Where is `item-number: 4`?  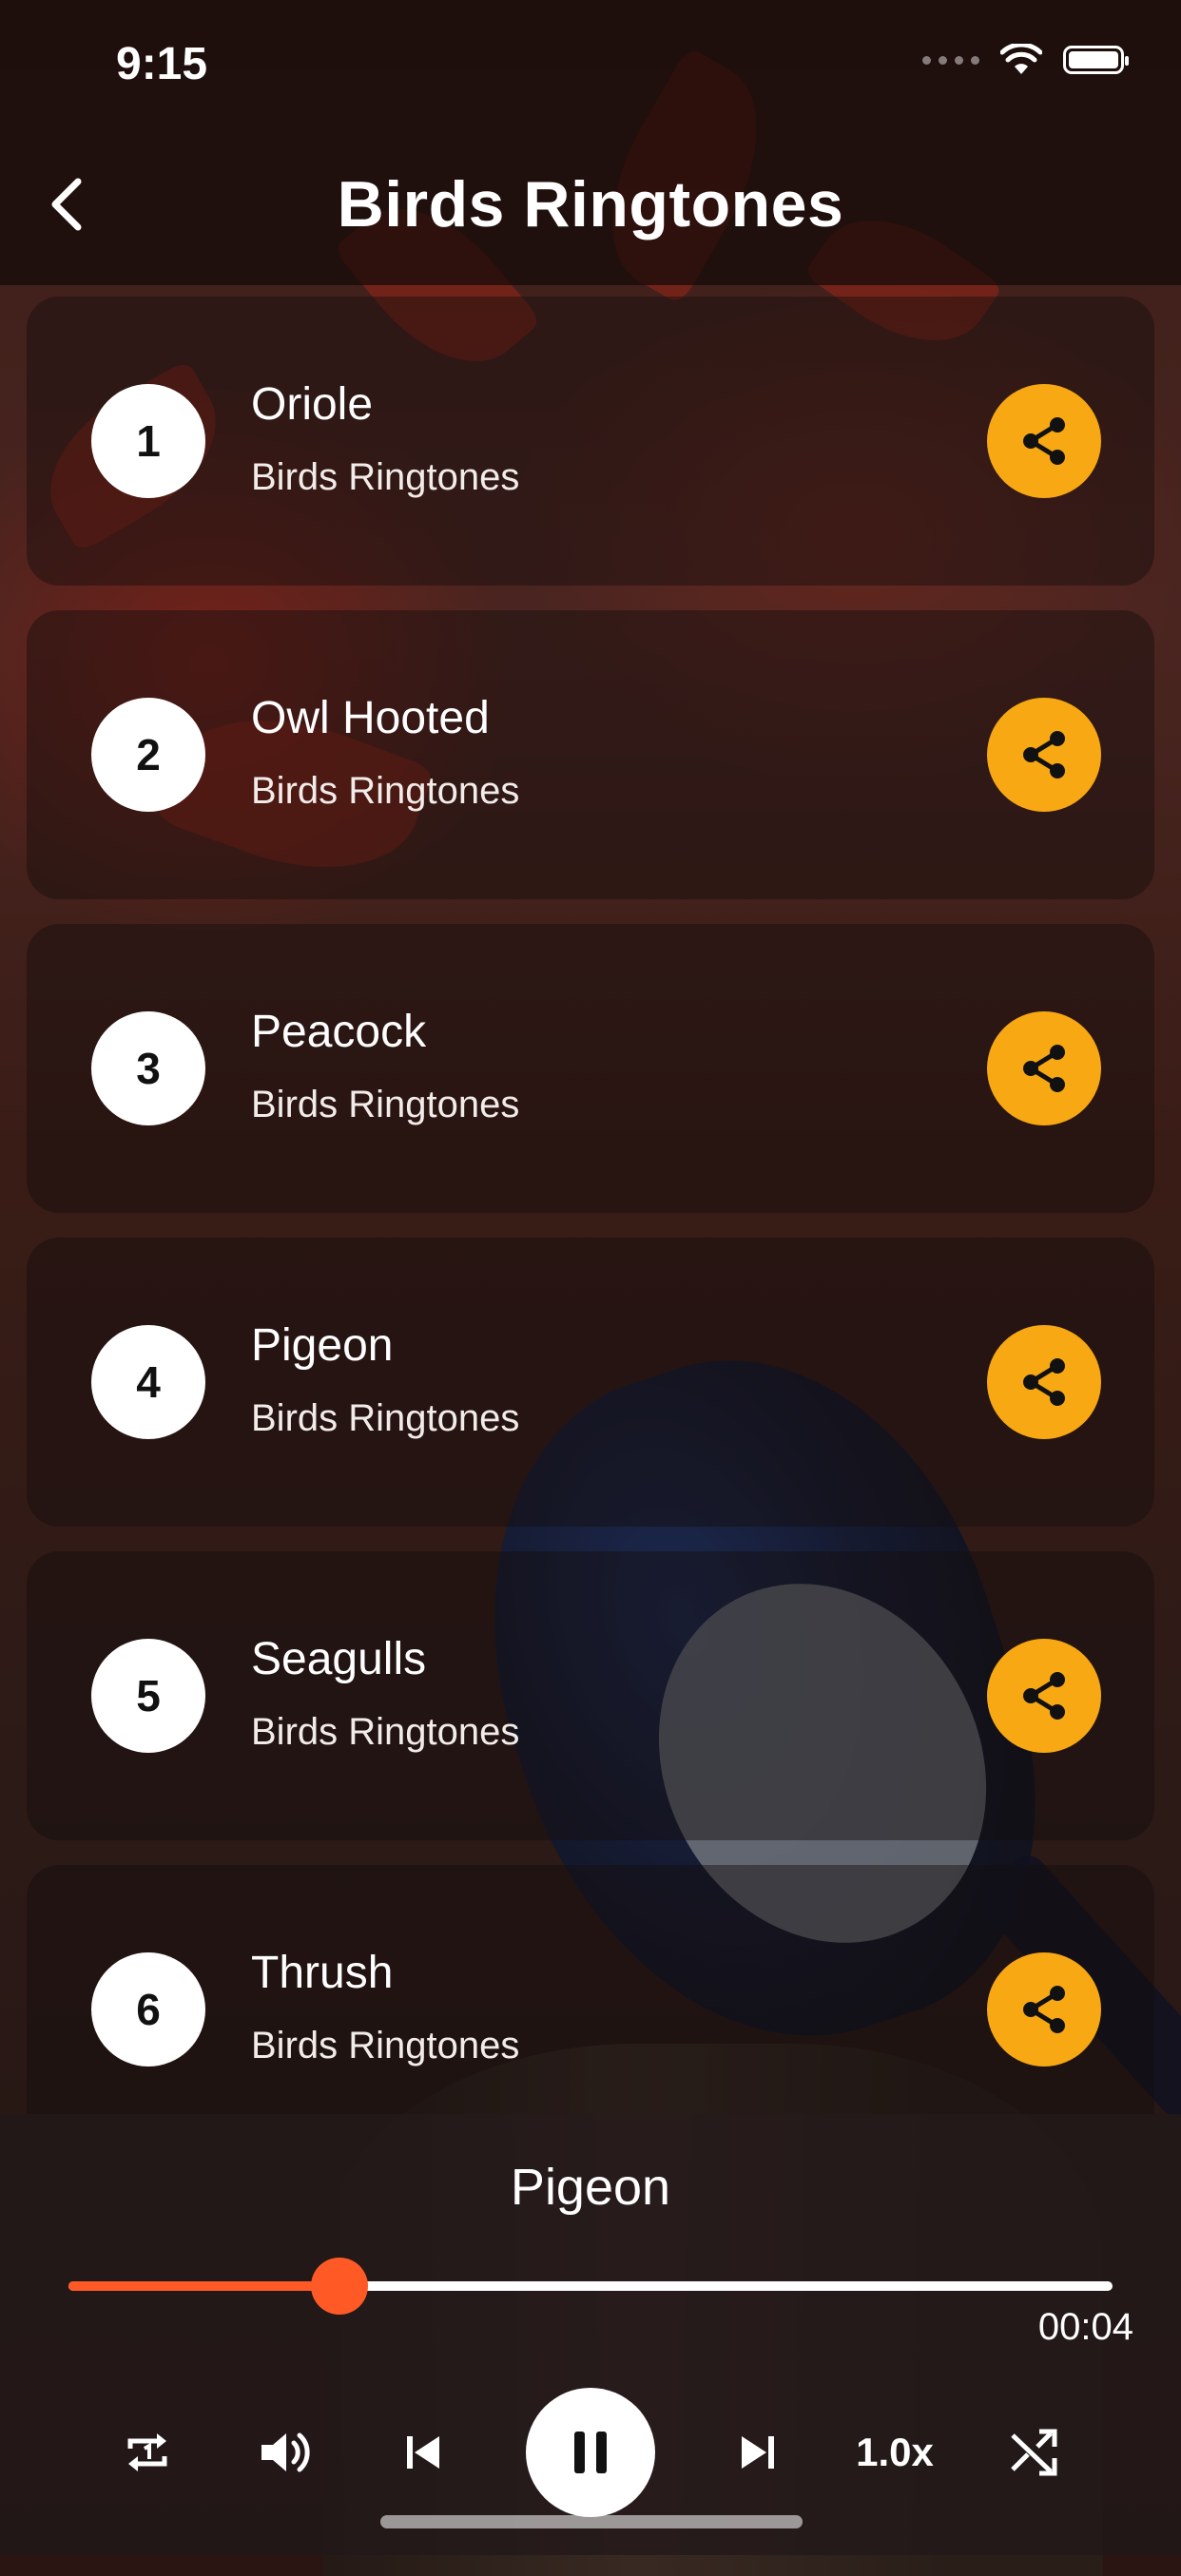
item-number: 4 is located at coordinates (148, 1382).